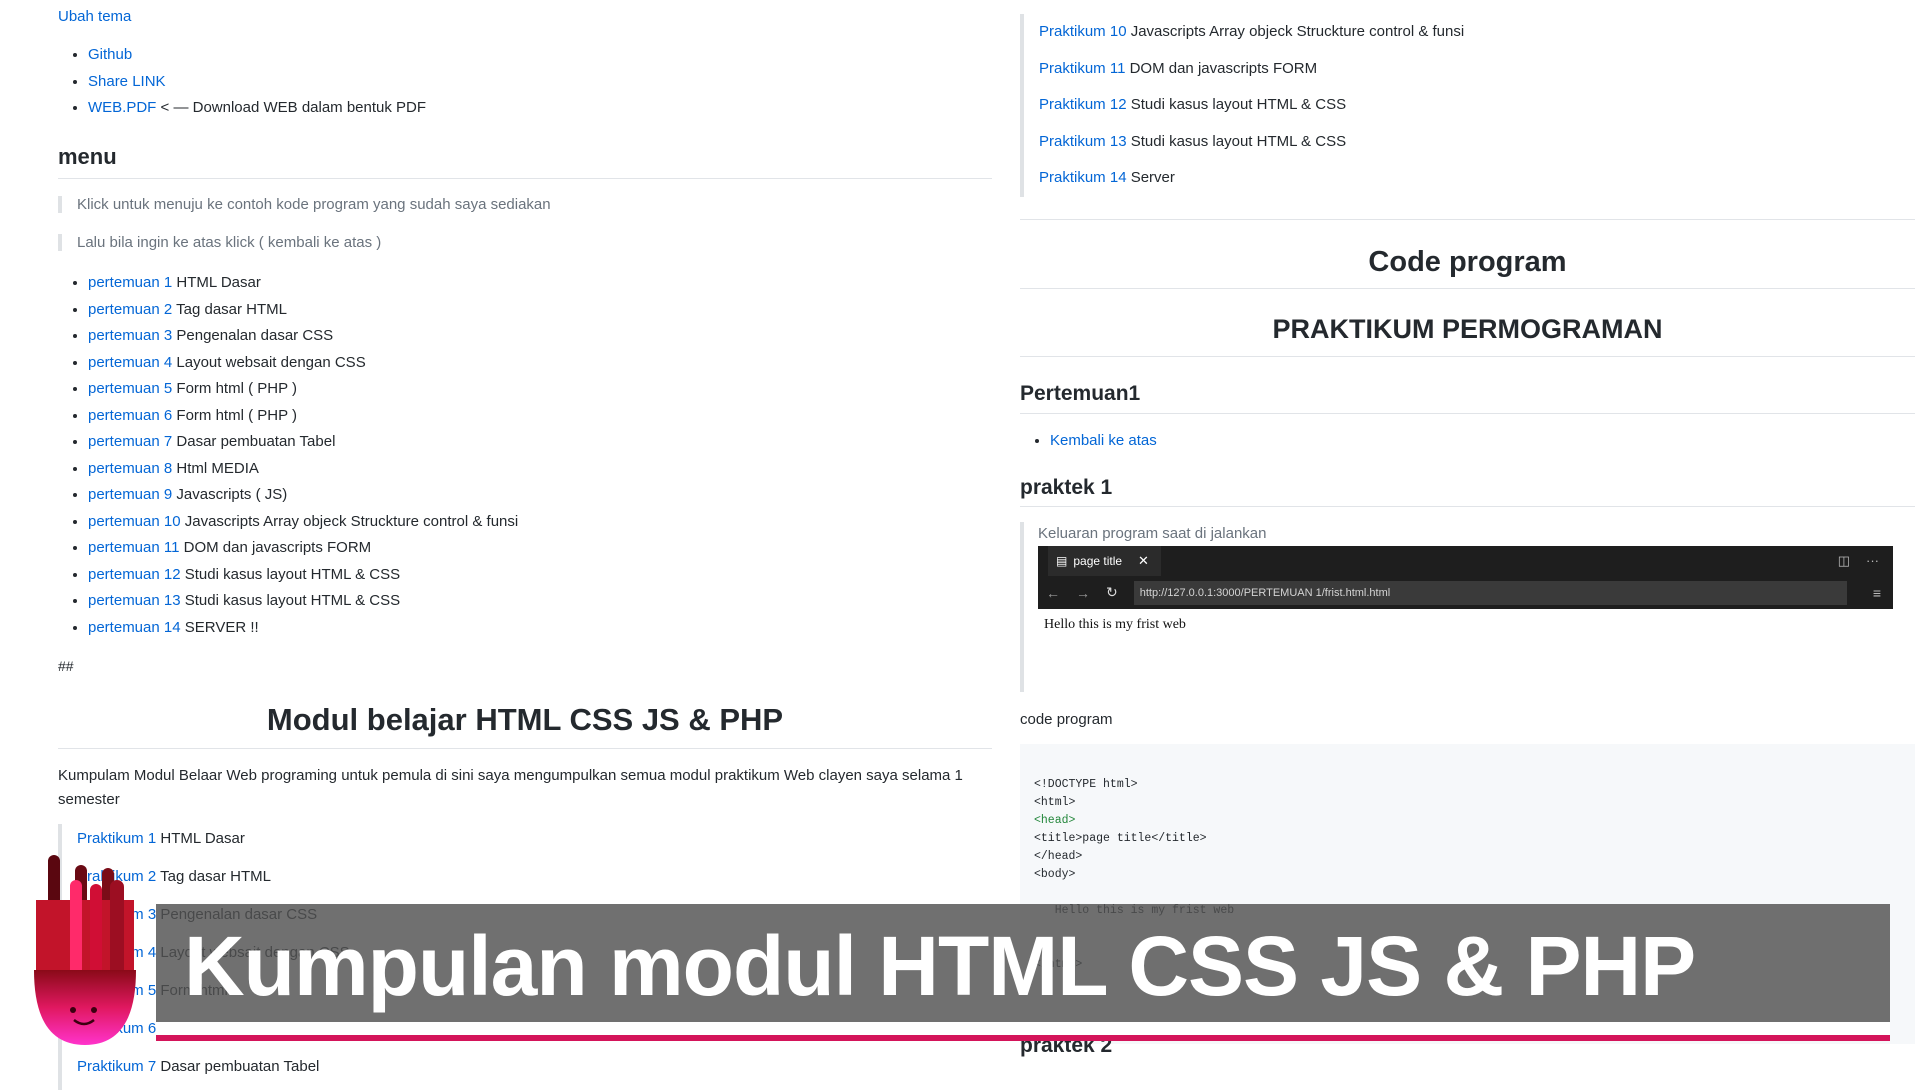 This screenshot has width=1920, height=1090. I want to click on praktikum-right-link: Praktikum 13, so click(1083, 141).